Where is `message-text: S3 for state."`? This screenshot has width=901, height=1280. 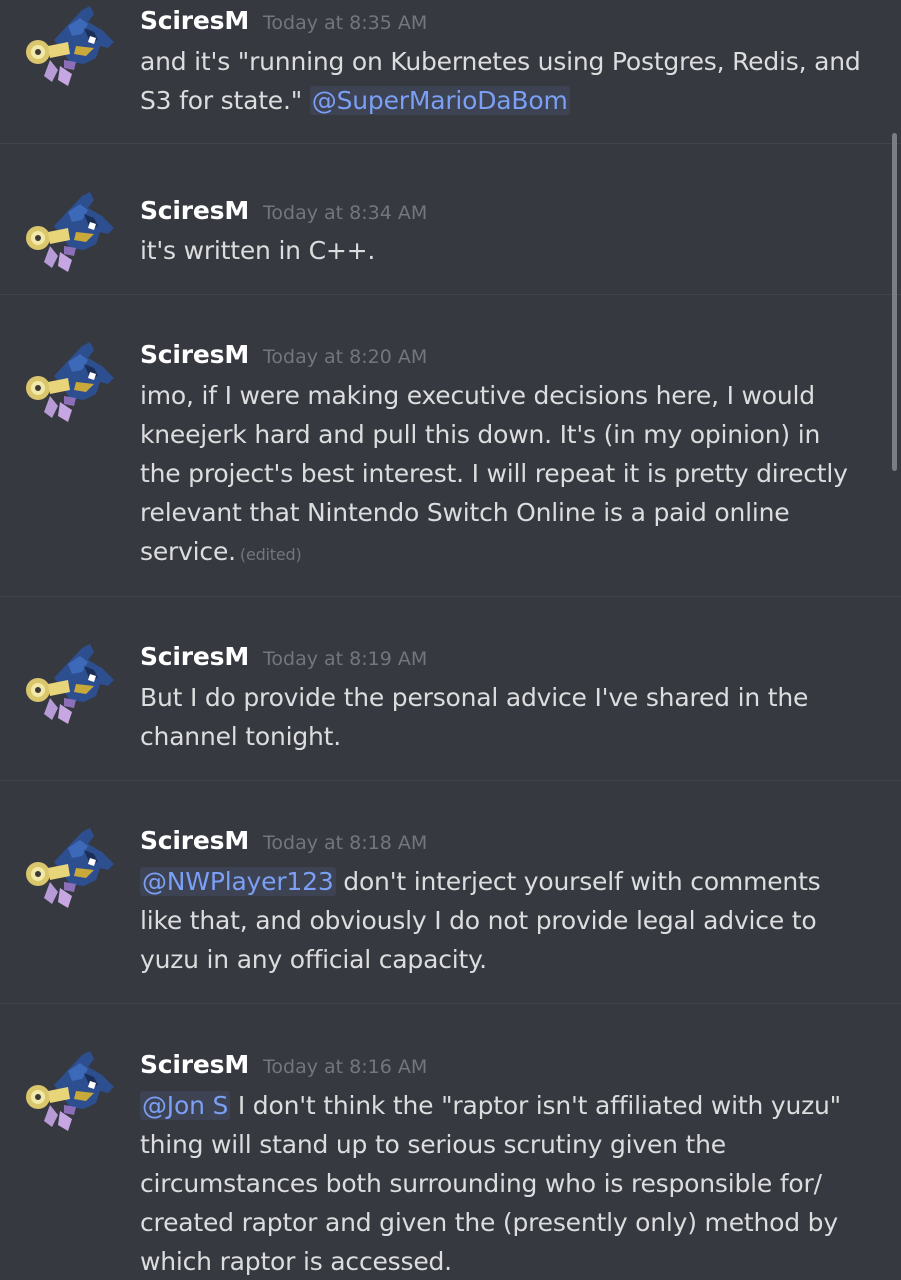
message-text: S3 for state." is located at coordinates (225, 100).